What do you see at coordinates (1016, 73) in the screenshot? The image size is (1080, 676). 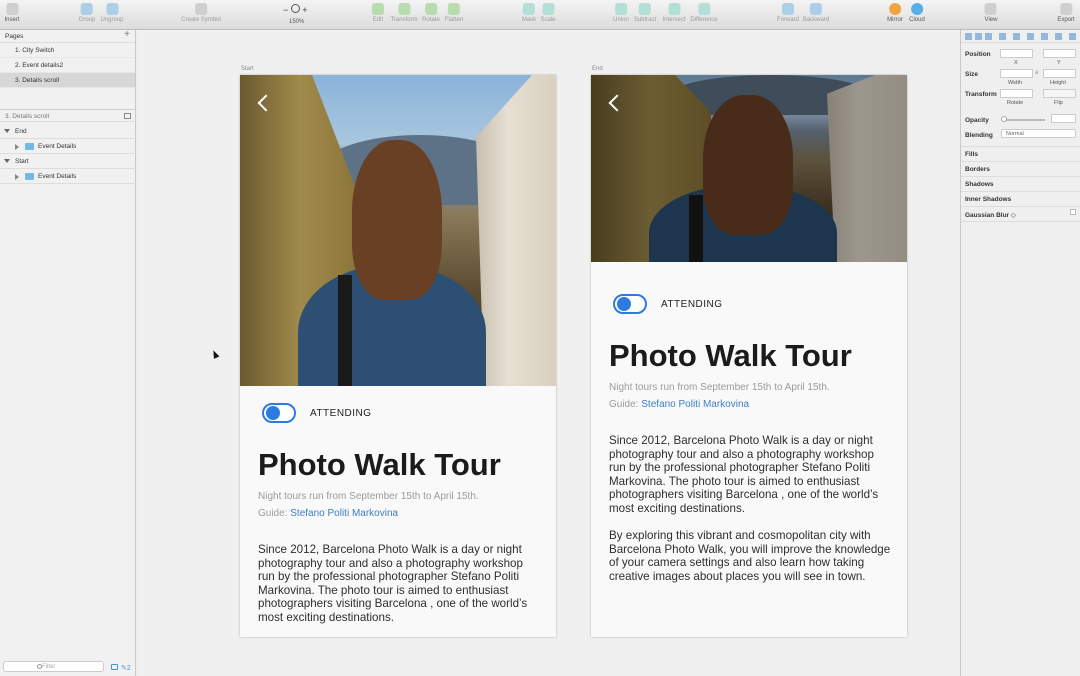 I see `width-field` at bounding box center [1016, 73].